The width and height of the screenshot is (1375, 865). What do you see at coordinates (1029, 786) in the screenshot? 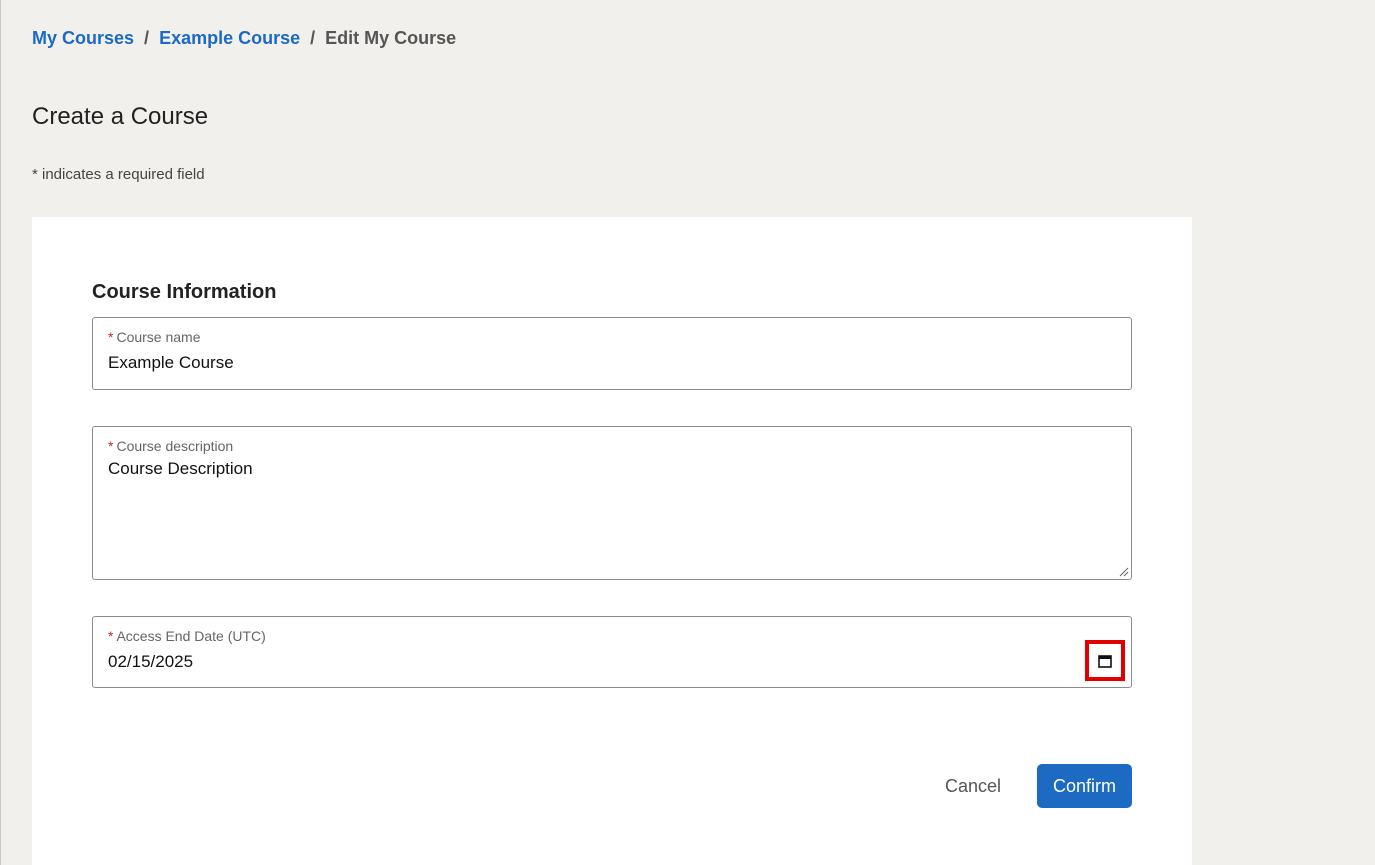
I see `form-actions: Cancel Confirm` at bounding box center [1029, 786].